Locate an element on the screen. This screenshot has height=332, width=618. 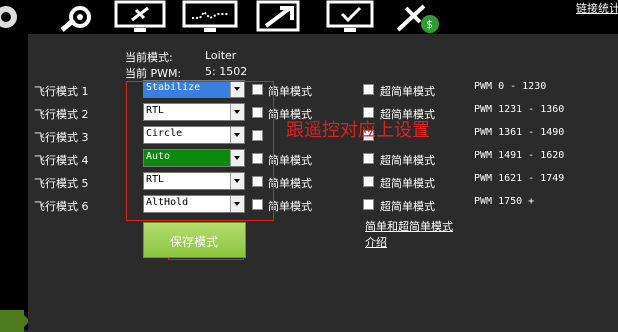
mode-label-4: 飞行模式 4 is located at coordinates (61, 160).